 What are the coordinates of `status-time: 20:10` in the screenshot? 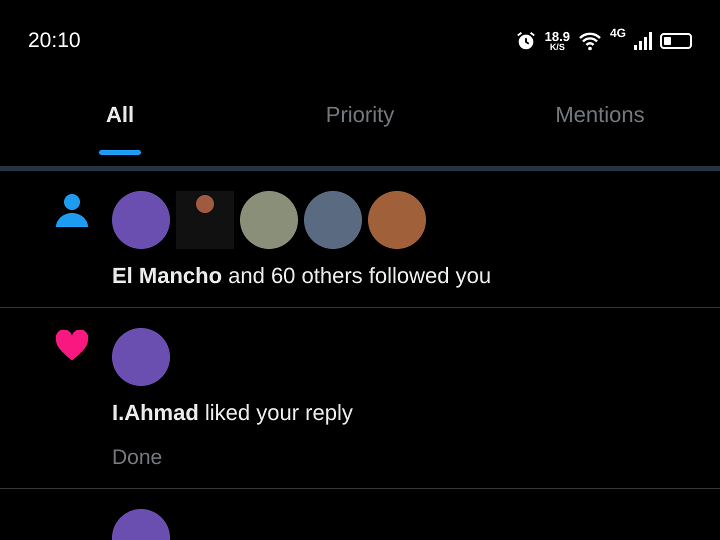 It's located at (54, 41).